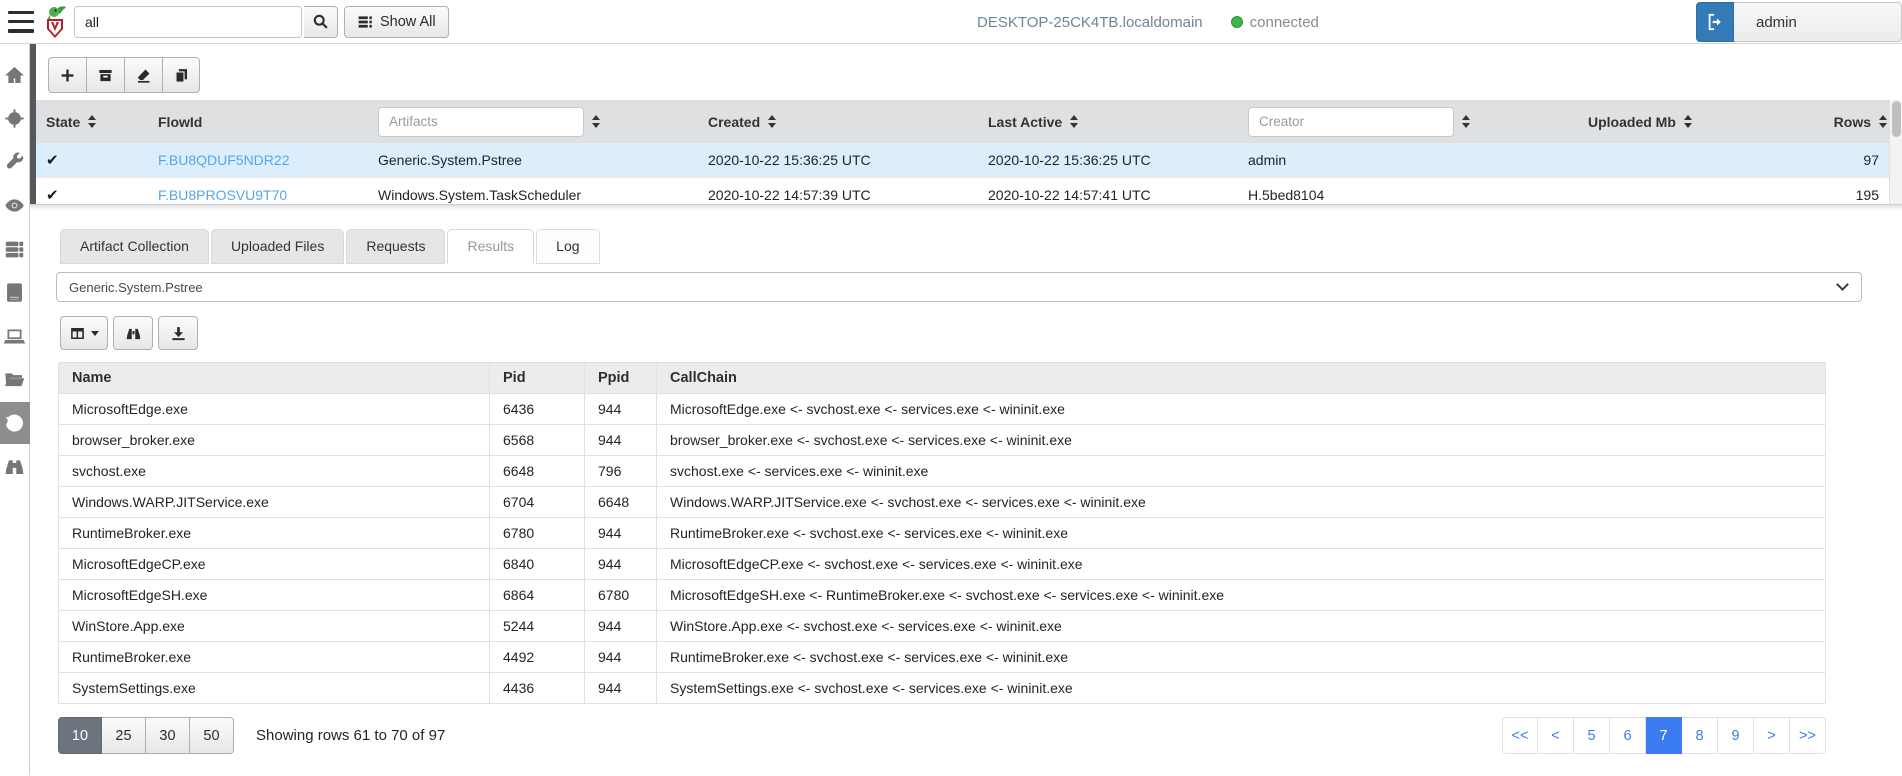 This screenshot has width=1902, height=776. What do you see at coordinates (105, 75) in the screenshot?
I see `archive-collection-button` at bounding box center [105, 75].